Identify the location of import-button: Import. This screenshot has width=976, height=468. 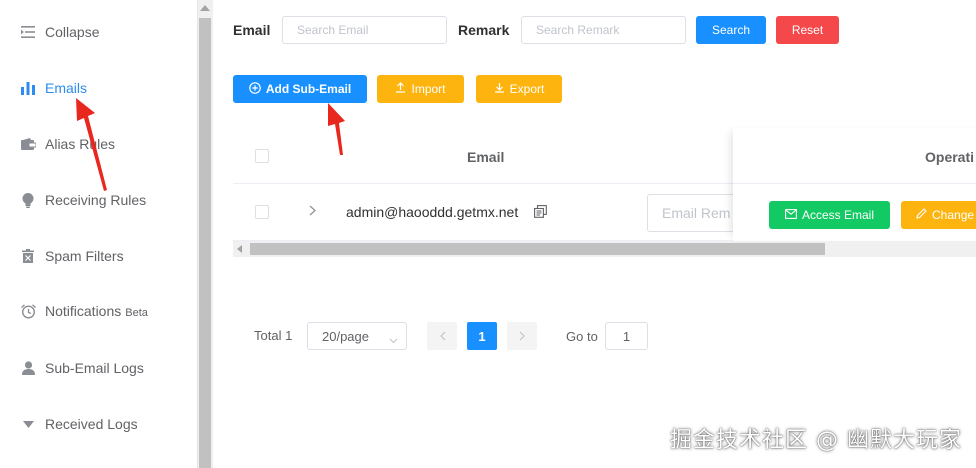
(420, 89).